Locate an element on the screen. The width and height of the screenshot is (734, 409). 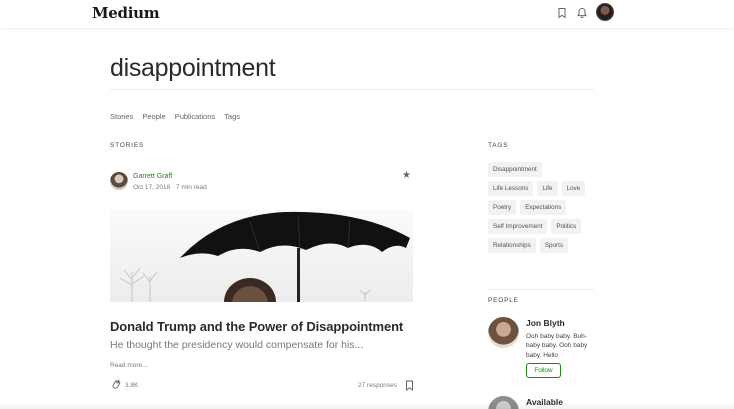
tag-self-improvement: Self Improvement is located at coordinates (518, 226).